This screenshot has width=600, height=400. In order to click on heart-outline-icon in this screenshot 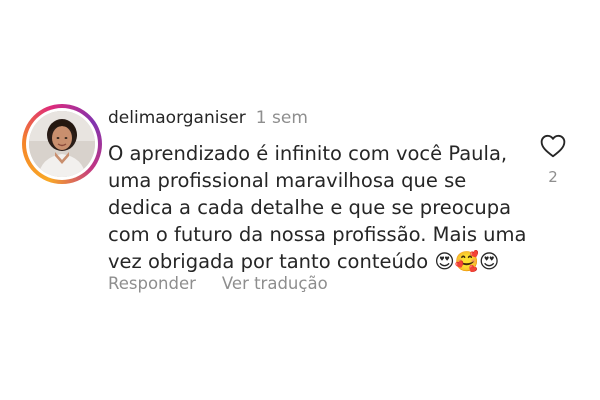, I will do `click(553, 148)`.